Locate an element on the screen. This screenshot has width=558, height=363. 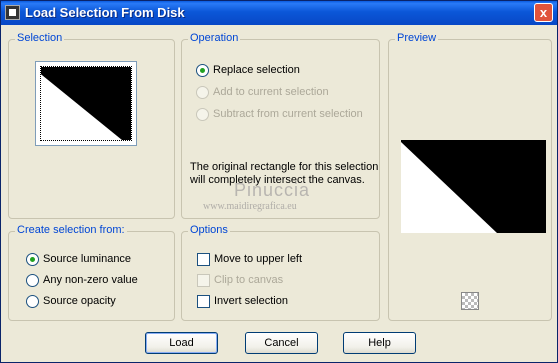
radio-label: Source opacity is located at coordinates (79, 301).